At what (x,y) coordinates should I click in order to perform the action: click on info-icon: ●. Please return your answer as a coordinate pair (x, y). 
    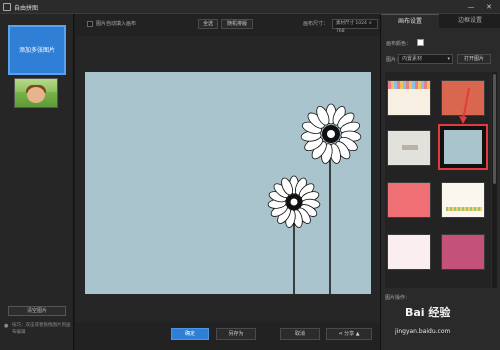
    Looking at the image, I should click on (6, 326).